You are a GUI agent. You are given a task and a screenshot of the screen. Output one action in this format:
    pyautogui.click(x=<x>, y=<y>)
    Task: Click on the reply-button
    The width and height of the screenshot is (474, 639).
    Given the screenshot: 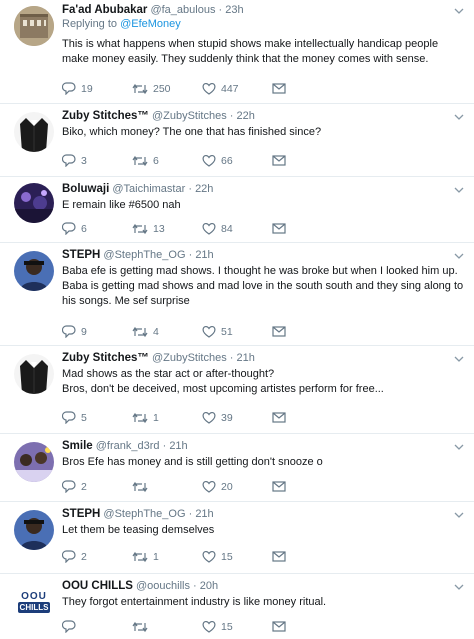 What is the action you would take?
    pyautogui.click(x=97, y=626)
    